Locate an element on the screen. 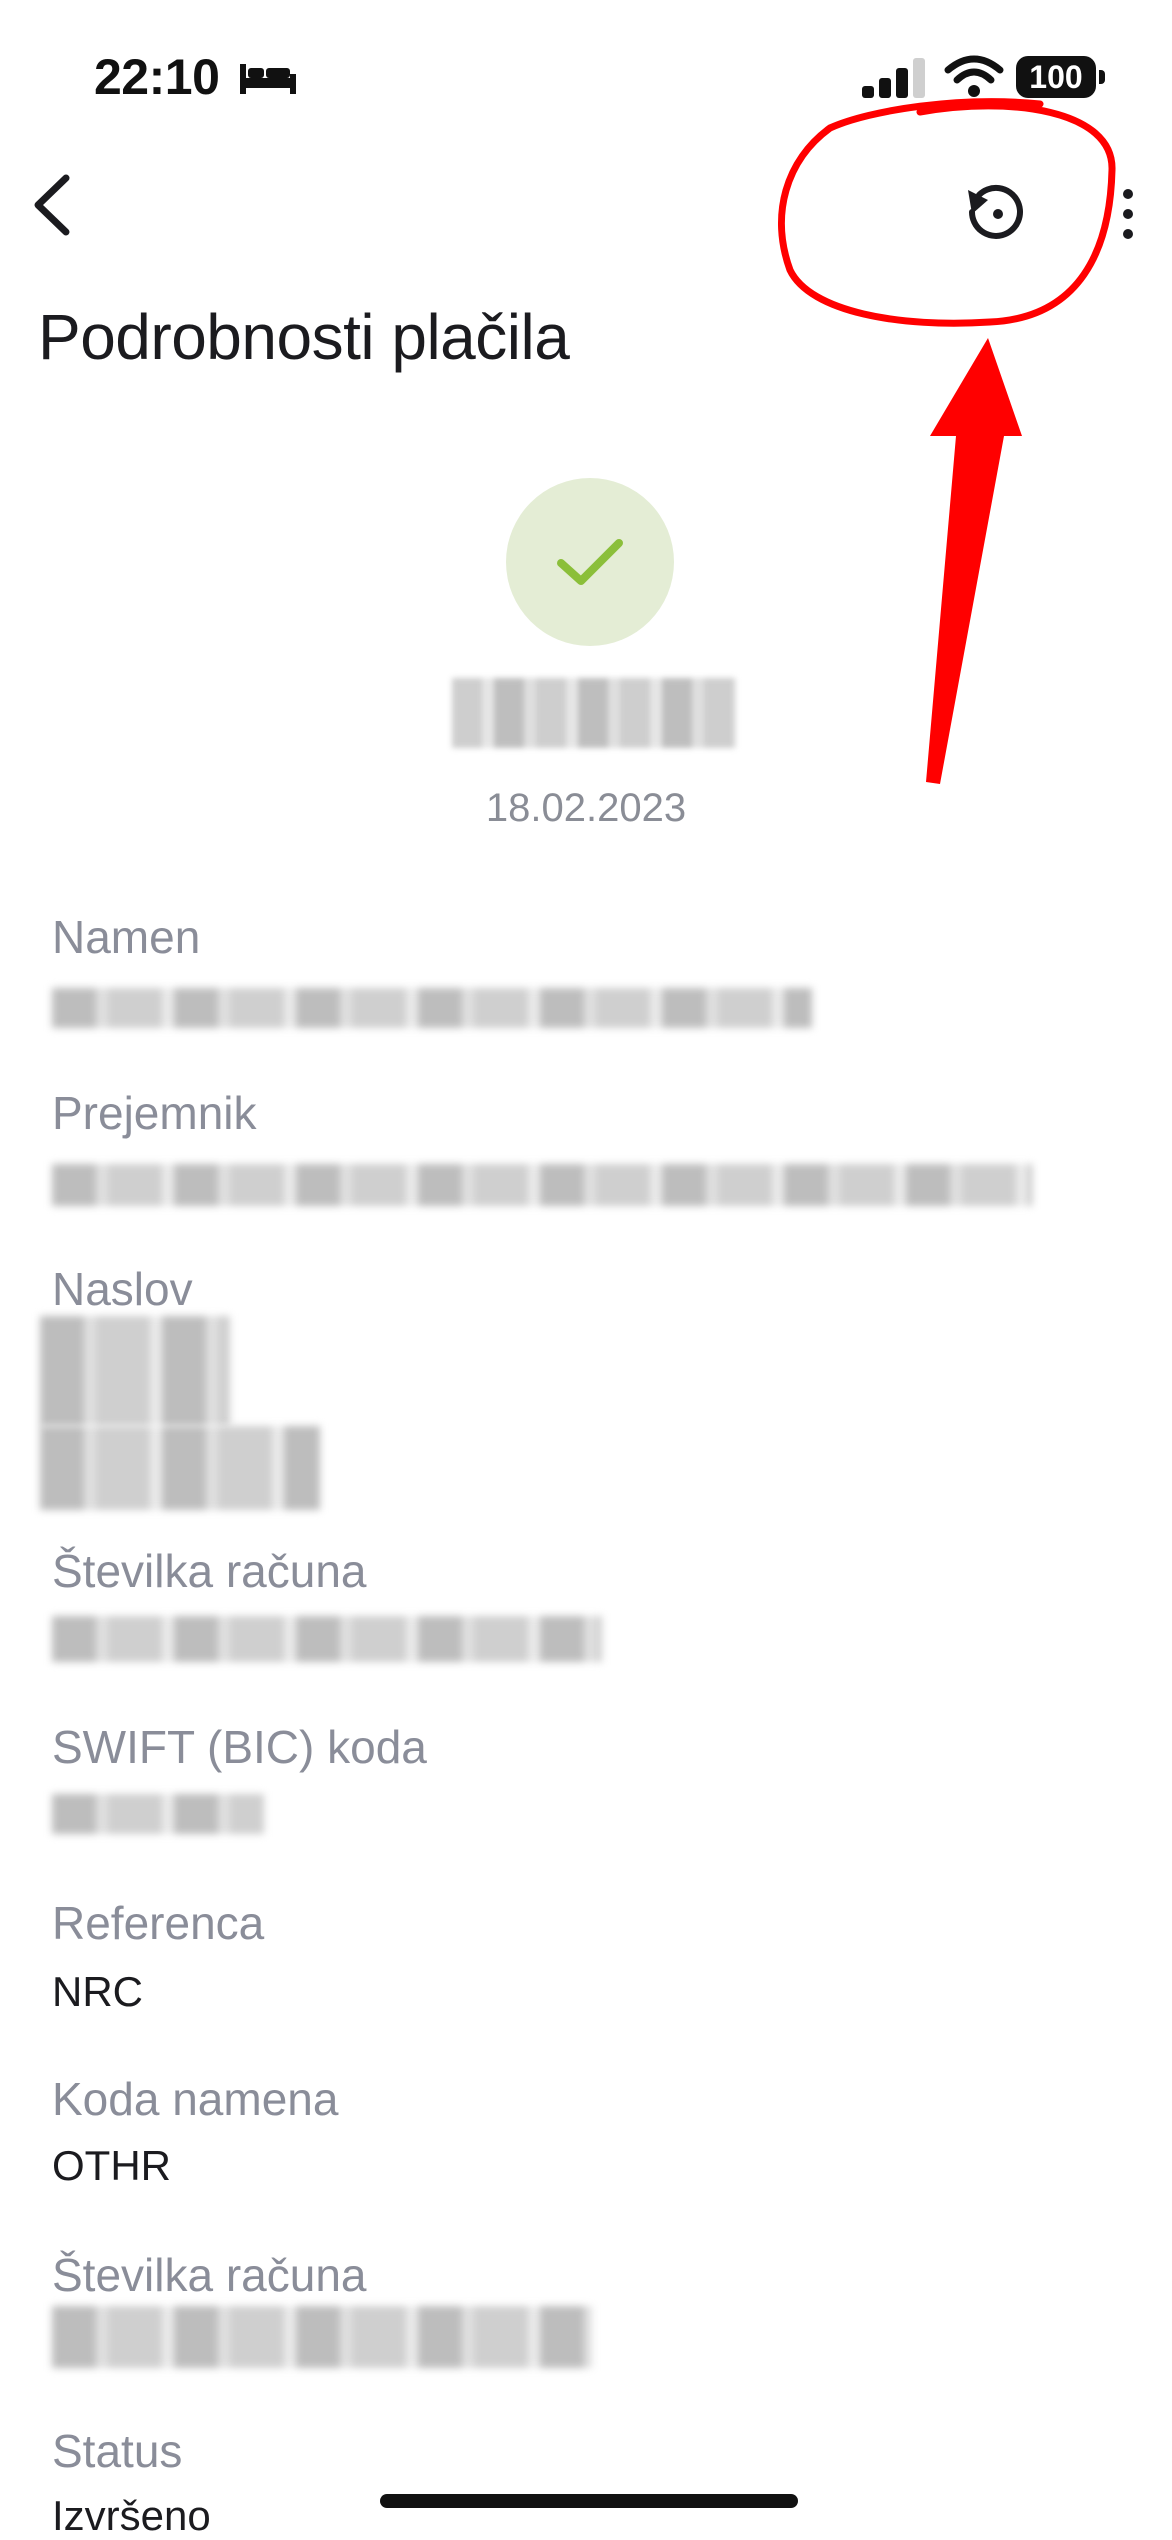 This screenshot has height=2540, width=1172. annotation-circle is located at coordinates (946, 212).